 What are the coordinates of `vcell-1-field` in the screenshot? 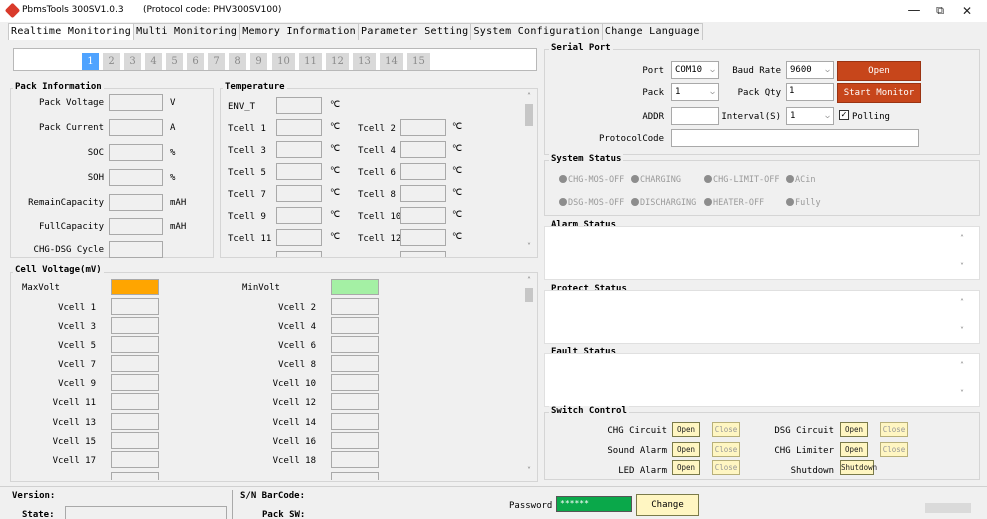 It's located at (135, 306).